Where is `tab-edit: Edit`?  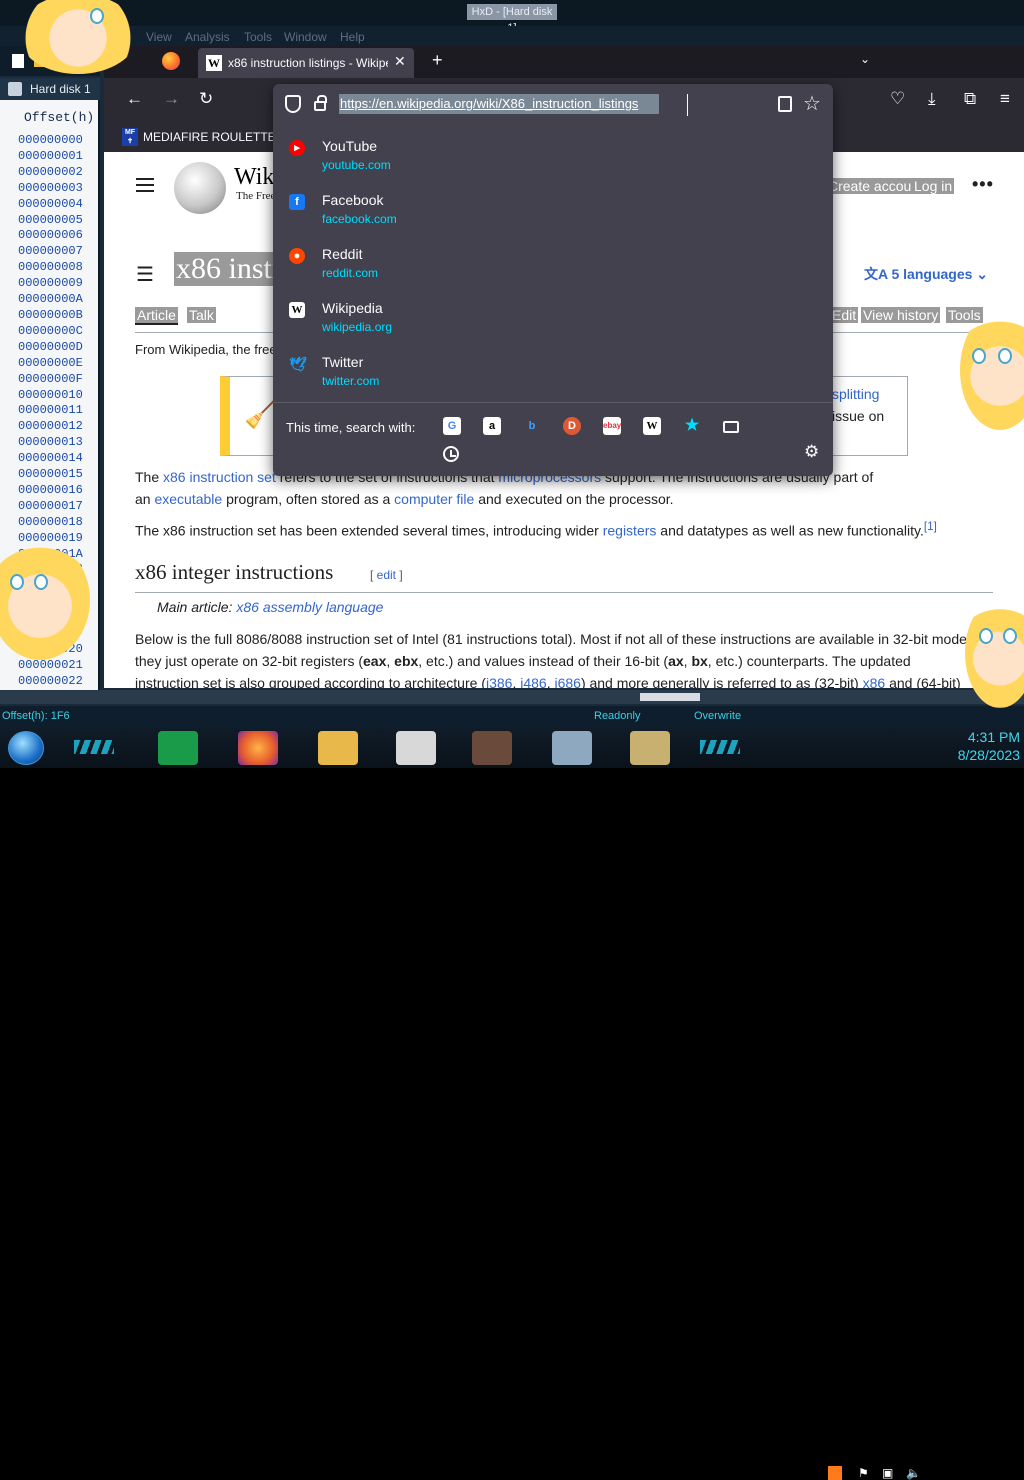 tab-edit: Edit is located at coordinates (844, 315).